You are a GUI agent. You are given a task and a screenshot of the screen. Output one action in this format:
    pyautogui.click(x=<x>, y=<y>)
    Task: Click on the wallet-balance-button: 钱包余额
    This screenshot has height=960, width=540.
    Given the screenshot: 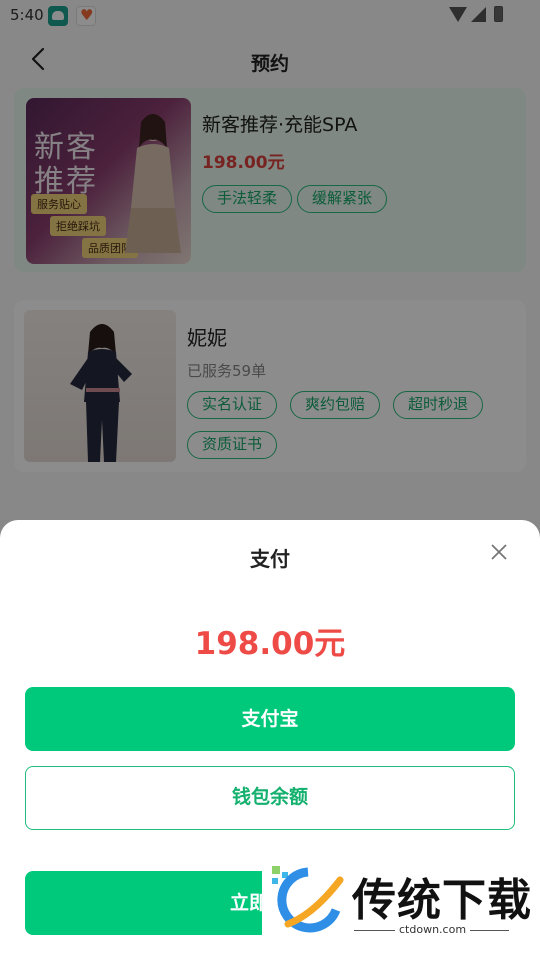 What is the action you would take?
    pyautogui.click(x=270, y=798)
    